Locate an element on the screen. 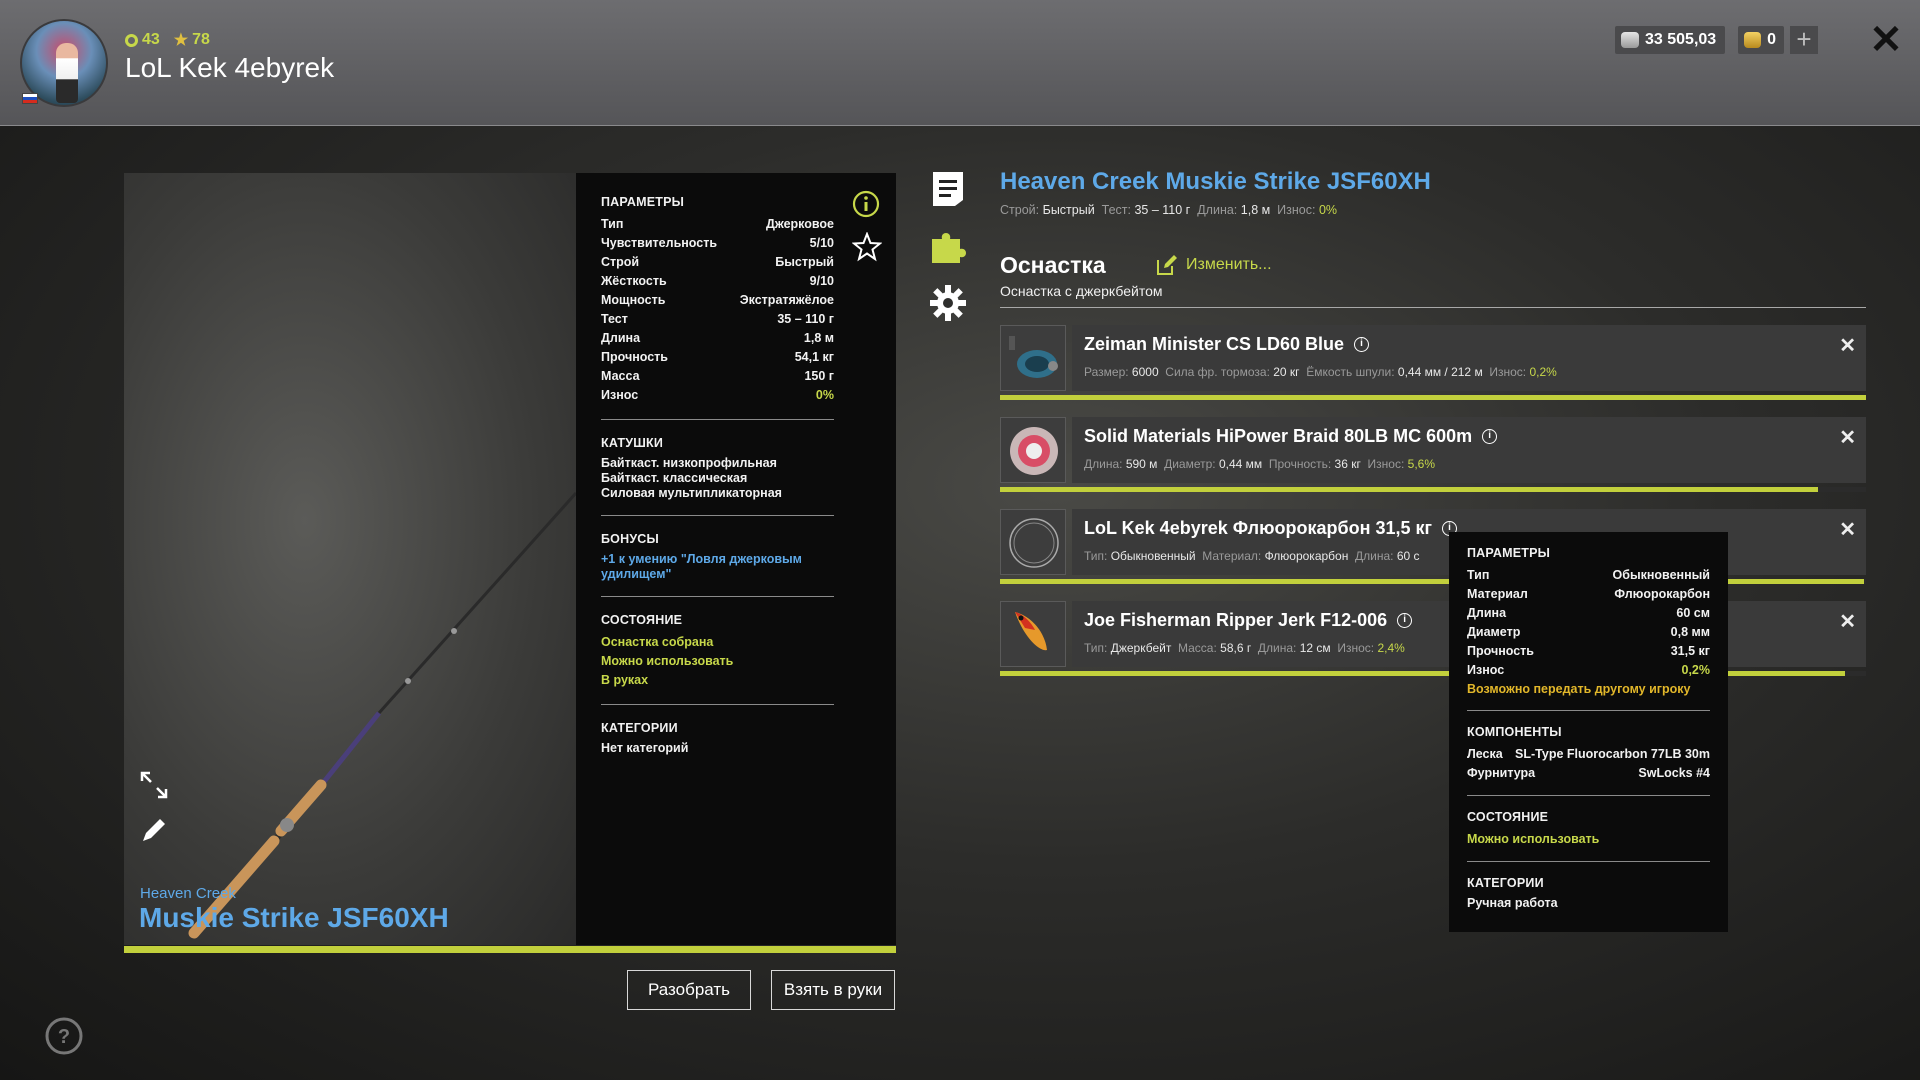  bonus-title: БОНУСЫ is located at coordinates (630, 539).